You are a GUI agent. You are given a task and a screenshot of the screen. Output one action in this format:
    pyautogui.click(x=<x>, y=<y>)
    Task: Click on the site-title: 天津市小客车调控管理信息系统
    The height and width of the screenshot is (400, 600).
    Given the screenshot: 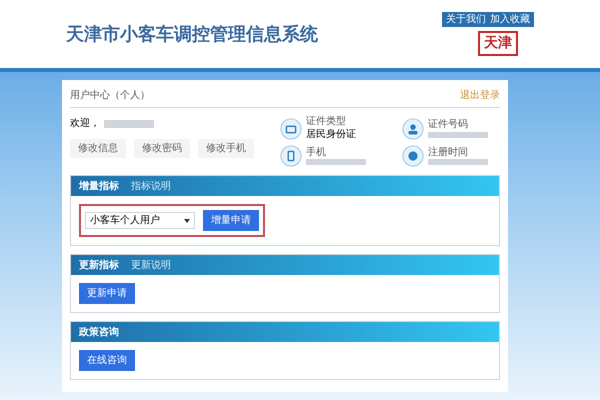 What is the action you would take?
    pyautogui.click(x=192, y=34)
    